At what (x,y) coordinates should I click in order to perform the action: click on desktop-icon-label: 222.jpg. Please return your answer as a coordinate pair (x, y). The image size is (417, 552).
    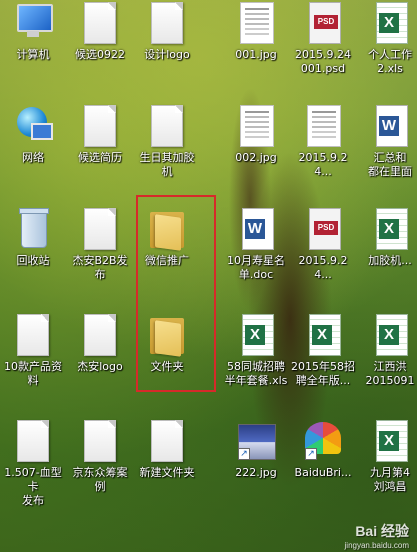
    Looking at the image, I should click on (256, 472).